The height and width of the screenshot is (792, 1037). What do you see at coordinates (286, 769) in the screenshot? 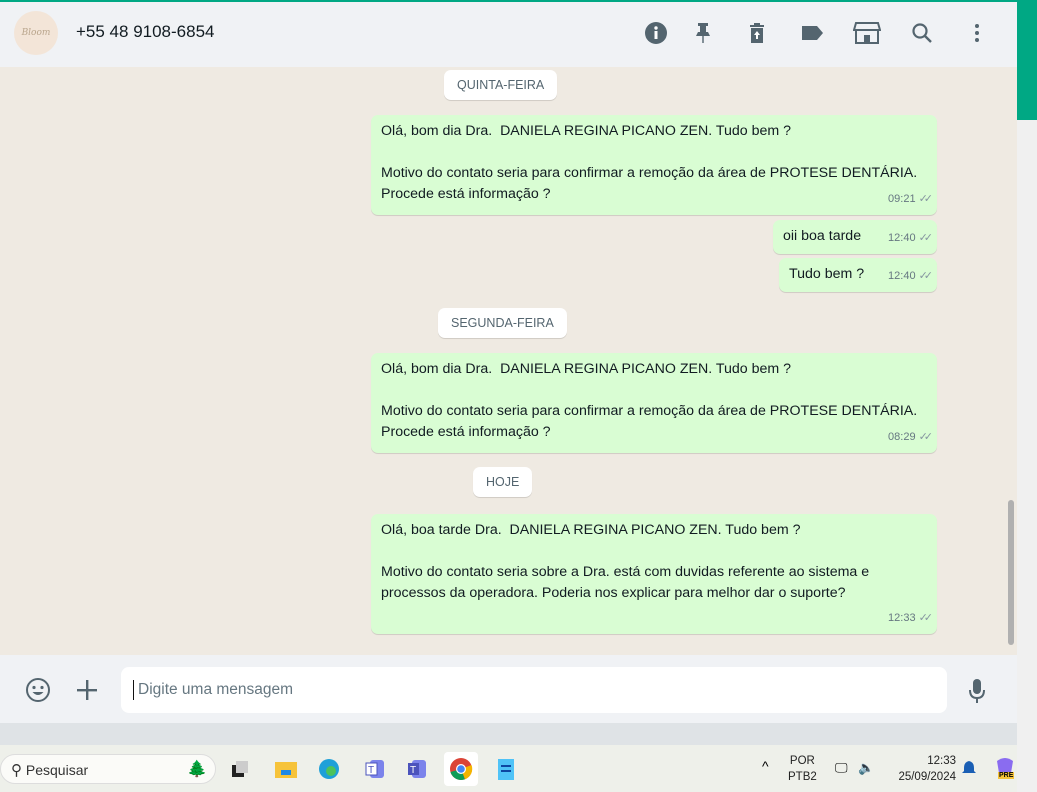
I see `file-explorer-icon` at bounding box center [286, 769].